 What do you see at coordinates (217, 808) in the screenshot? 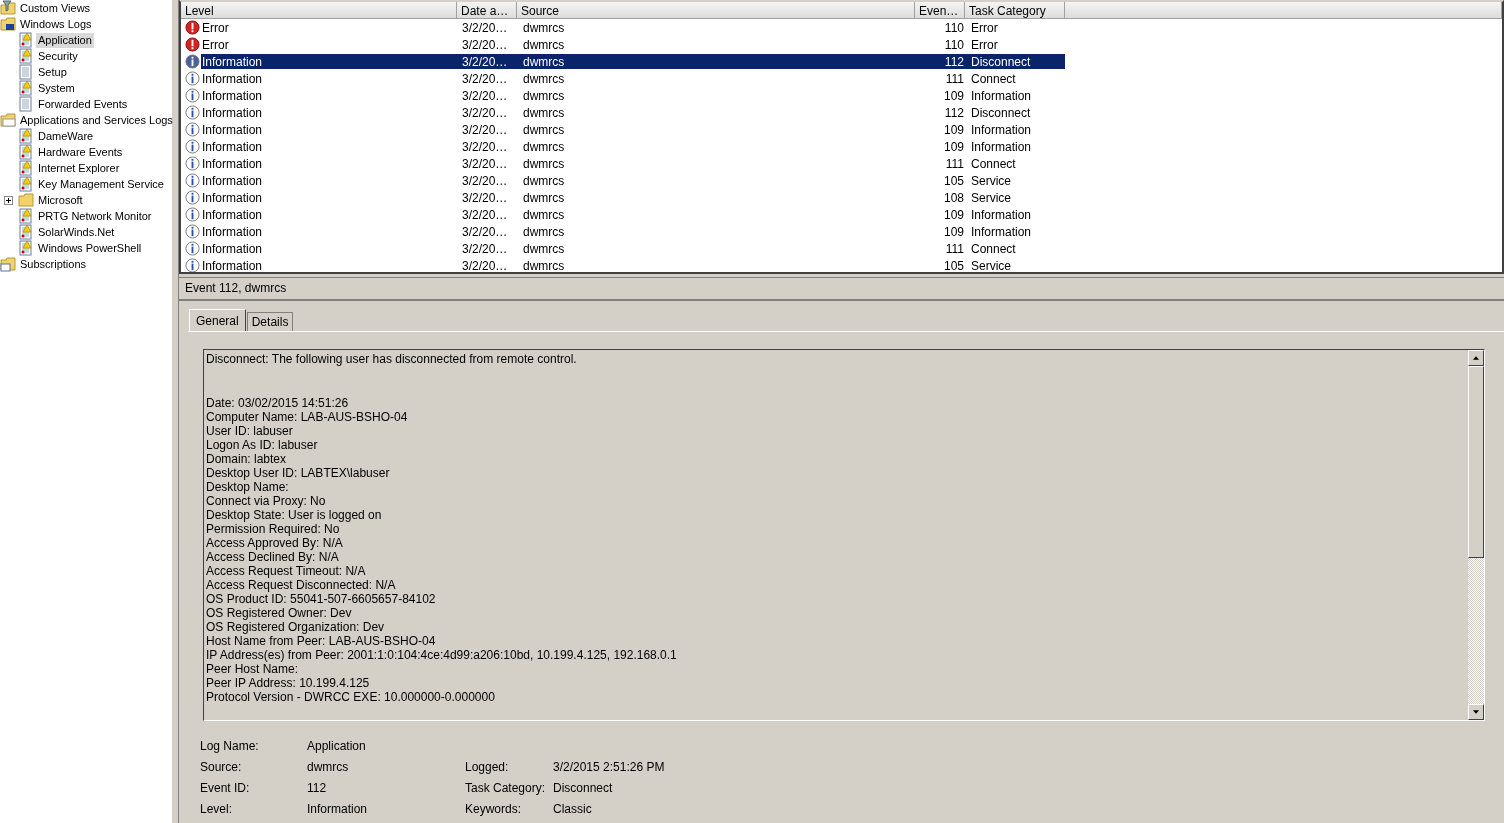
I see `field-label: Level:` at bounding box center [217, 808].